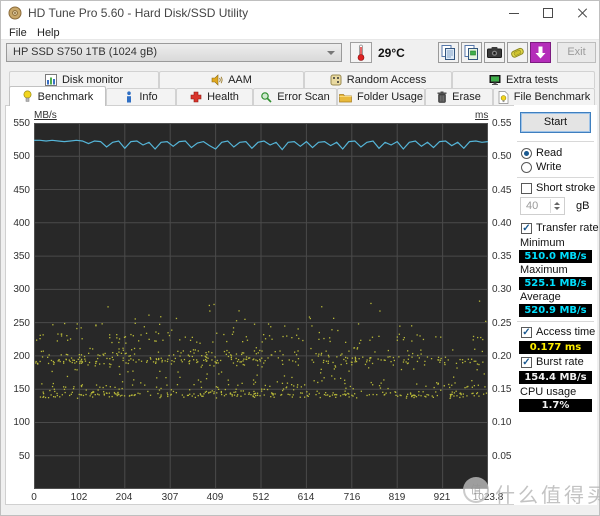  I want to click on thermometer-icon, so click(361, 52).